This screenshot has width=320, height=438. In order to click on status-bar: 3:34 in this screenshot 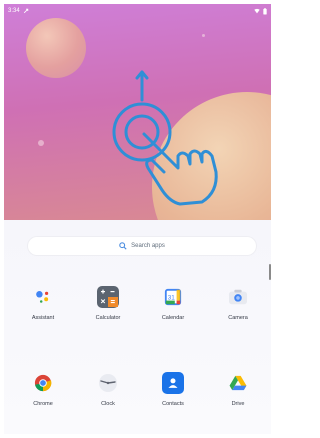, I will do `click(137, 11)`.